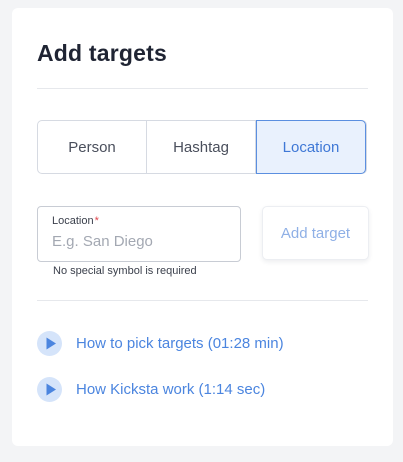 The image size is (403, 462). Describe the element at coordinates (311, 147) in the screenshot. I see `target-type-location-tab: Location` at that location.